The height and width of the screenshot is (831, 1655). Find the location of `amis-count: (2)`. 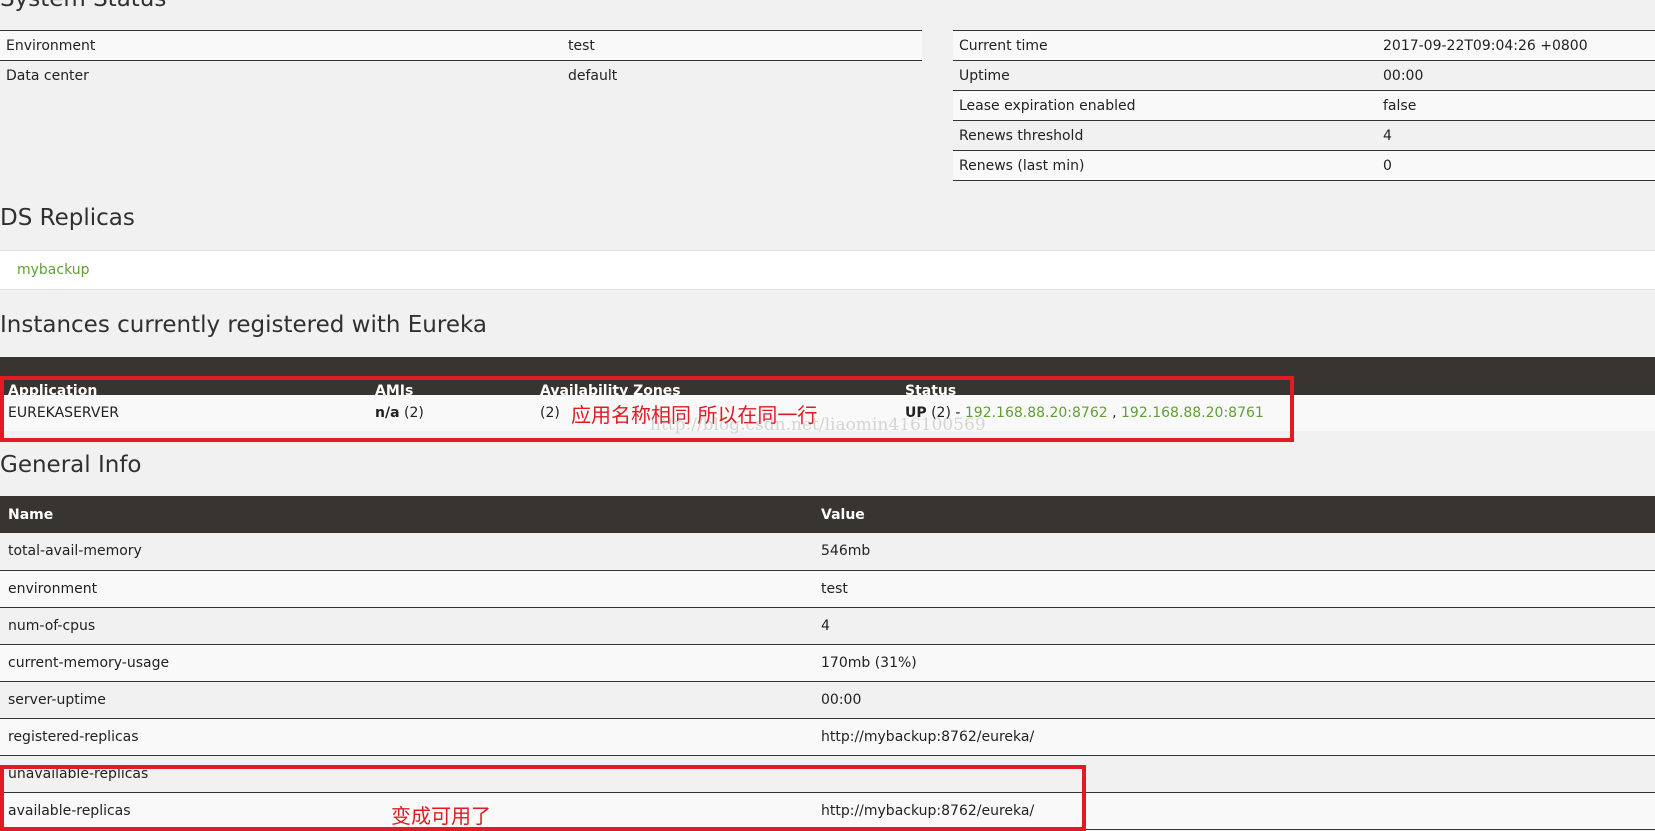

amis-count: (2) is located at coordinates (411, 413).